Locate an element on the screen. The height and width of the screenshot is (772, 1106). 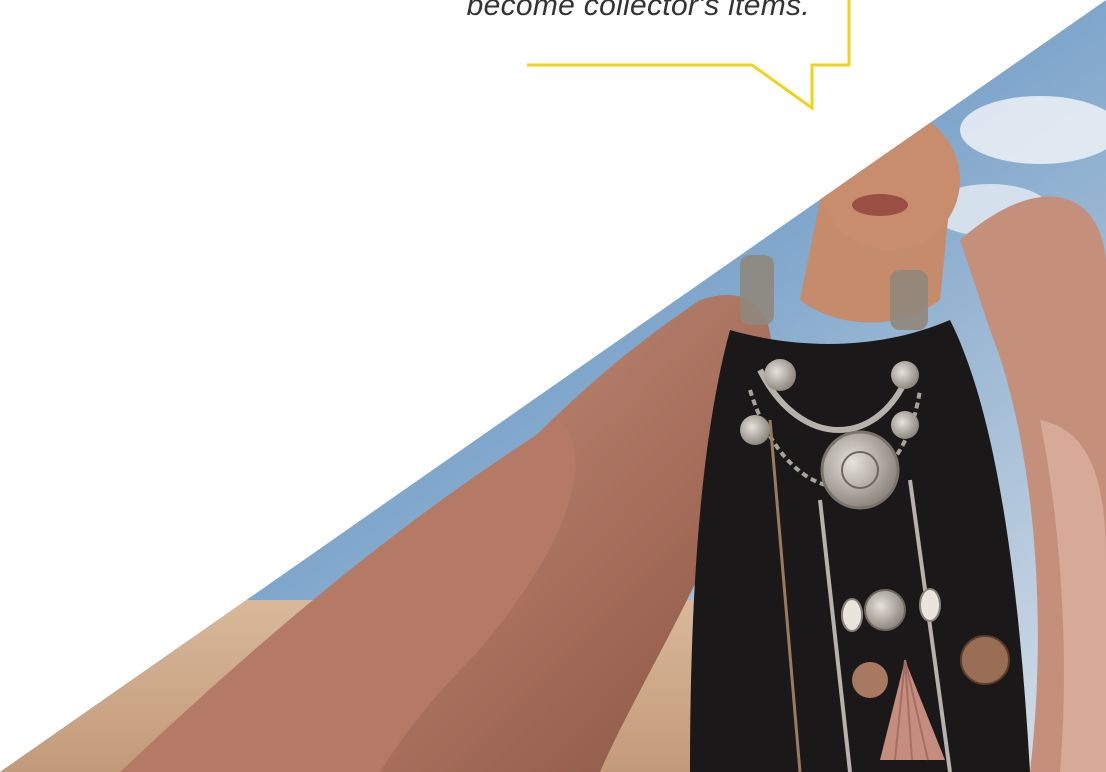
quote-text: become collector's items. is located at coordinates (638, 11).